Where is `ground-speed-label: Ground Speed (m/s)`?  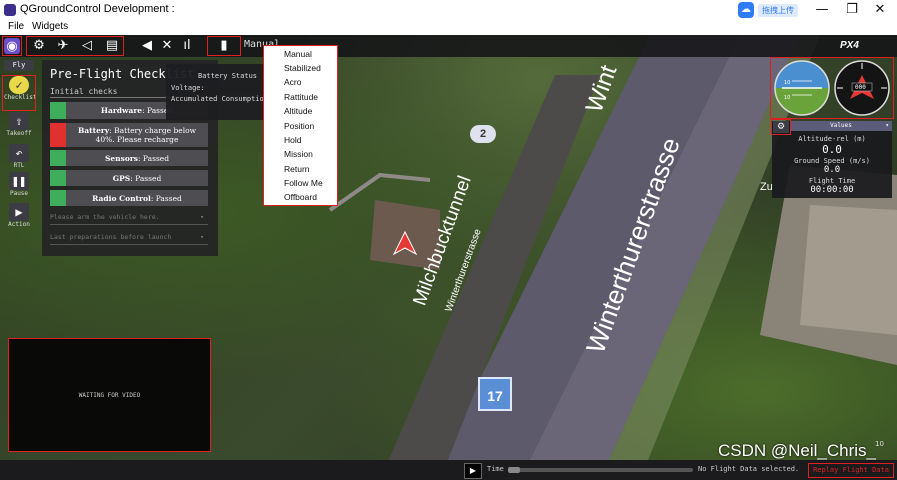
ground-speed-label: Ground Speed (m/s) is located at coordinates (832, 161).